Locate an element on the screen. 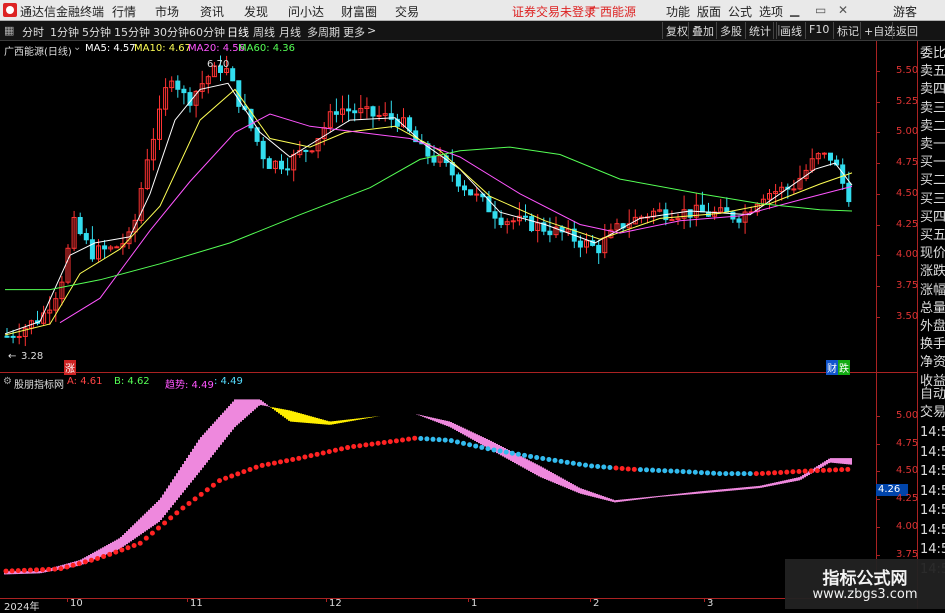  y-tick-label: 5.00 is located at coordinates (907, 132).